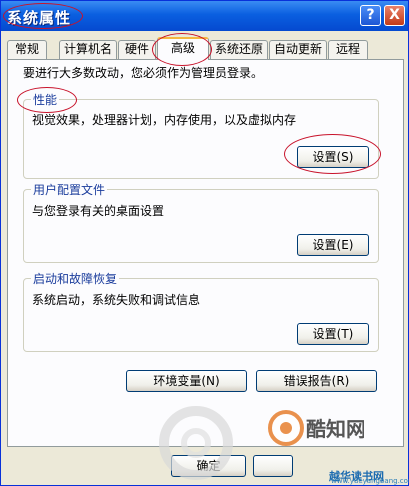  I want to click on close-button: X, so click(394, 15).